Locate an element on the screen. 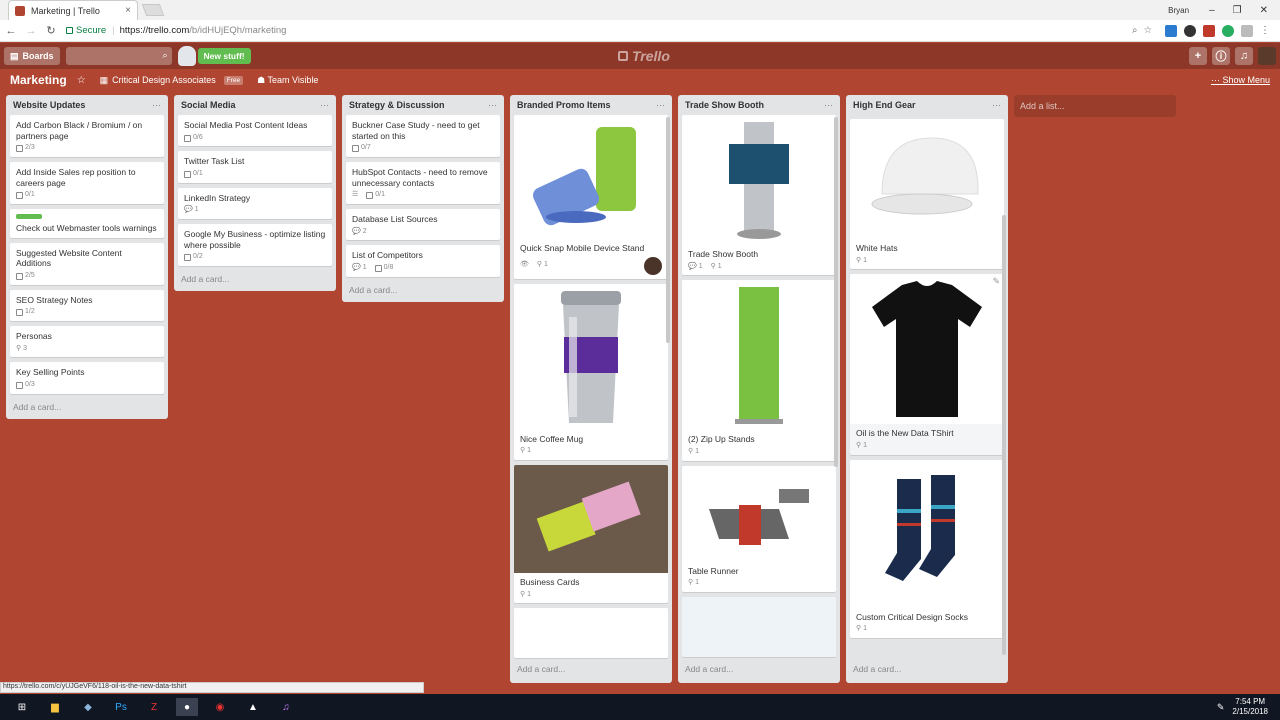 This screenshot has height=720, width=1280. visibility-button: ☗ Team Visible is located at coordinates (287, 80).